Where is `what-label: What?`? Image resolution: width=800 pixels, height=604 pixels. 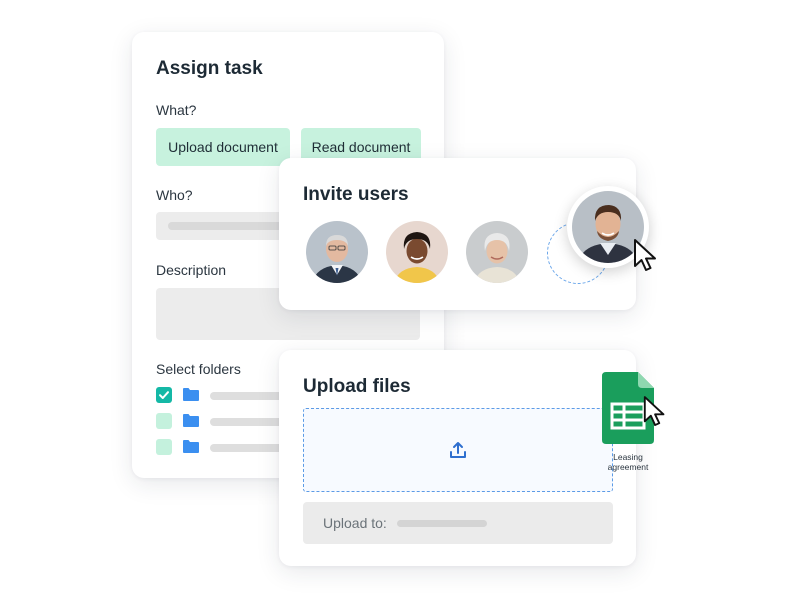 what-label: What? is located at coordinates (176, 110).